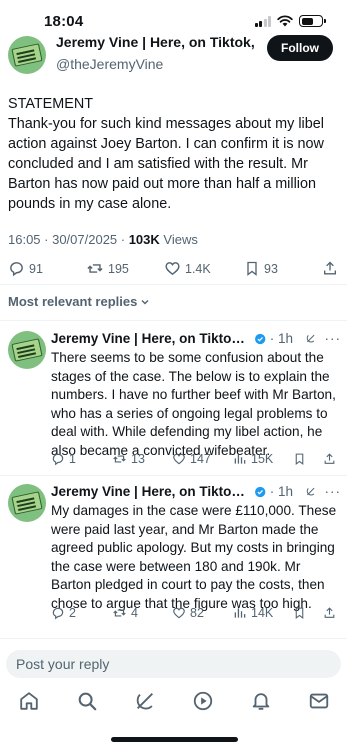 The image size is (347, 750). I want to click on repost-action: 13, so click(128, 459).